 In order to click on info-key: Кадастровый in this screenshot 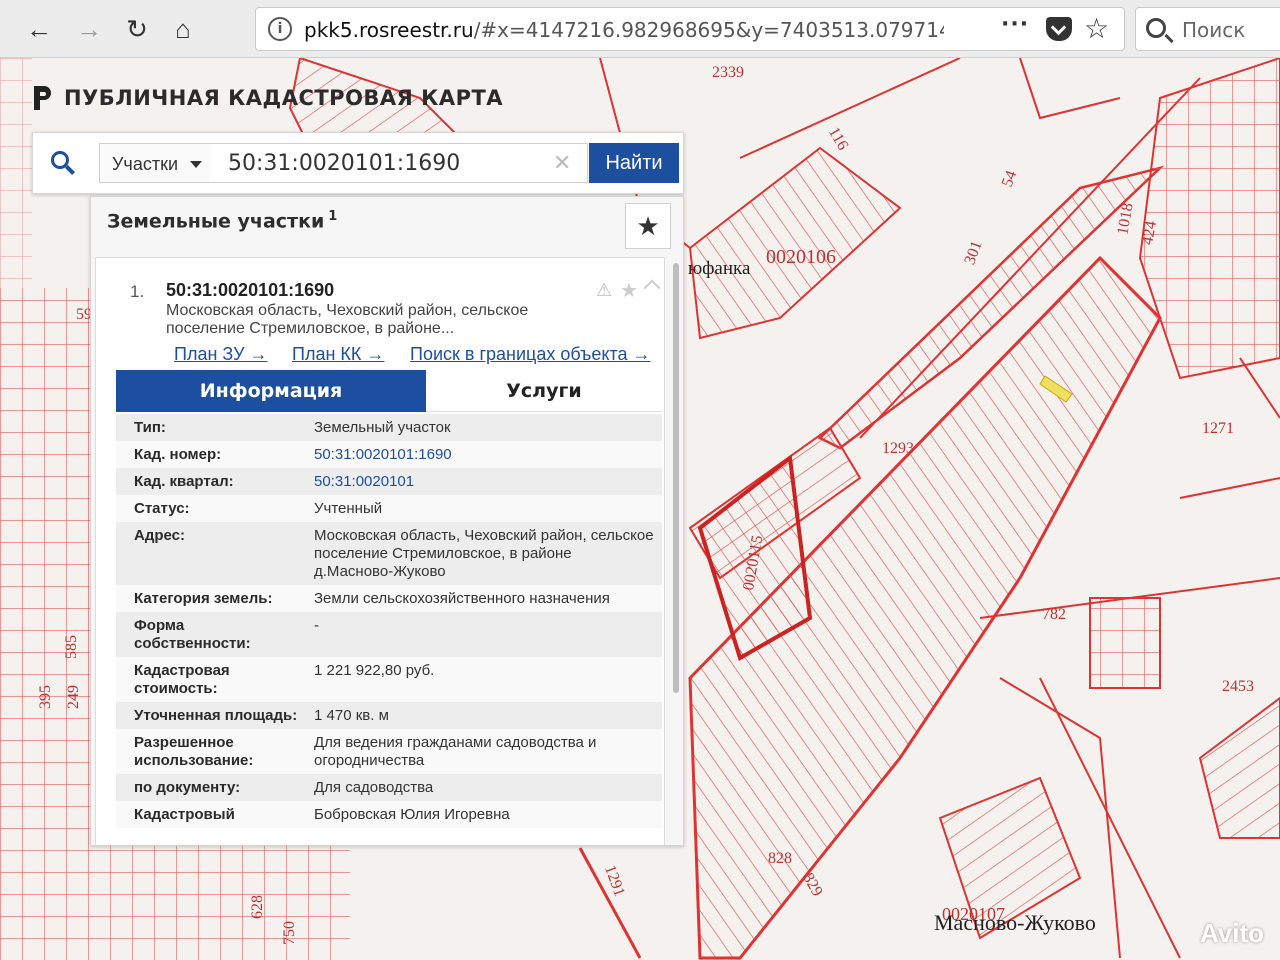, I will do `click(184, 814)`.